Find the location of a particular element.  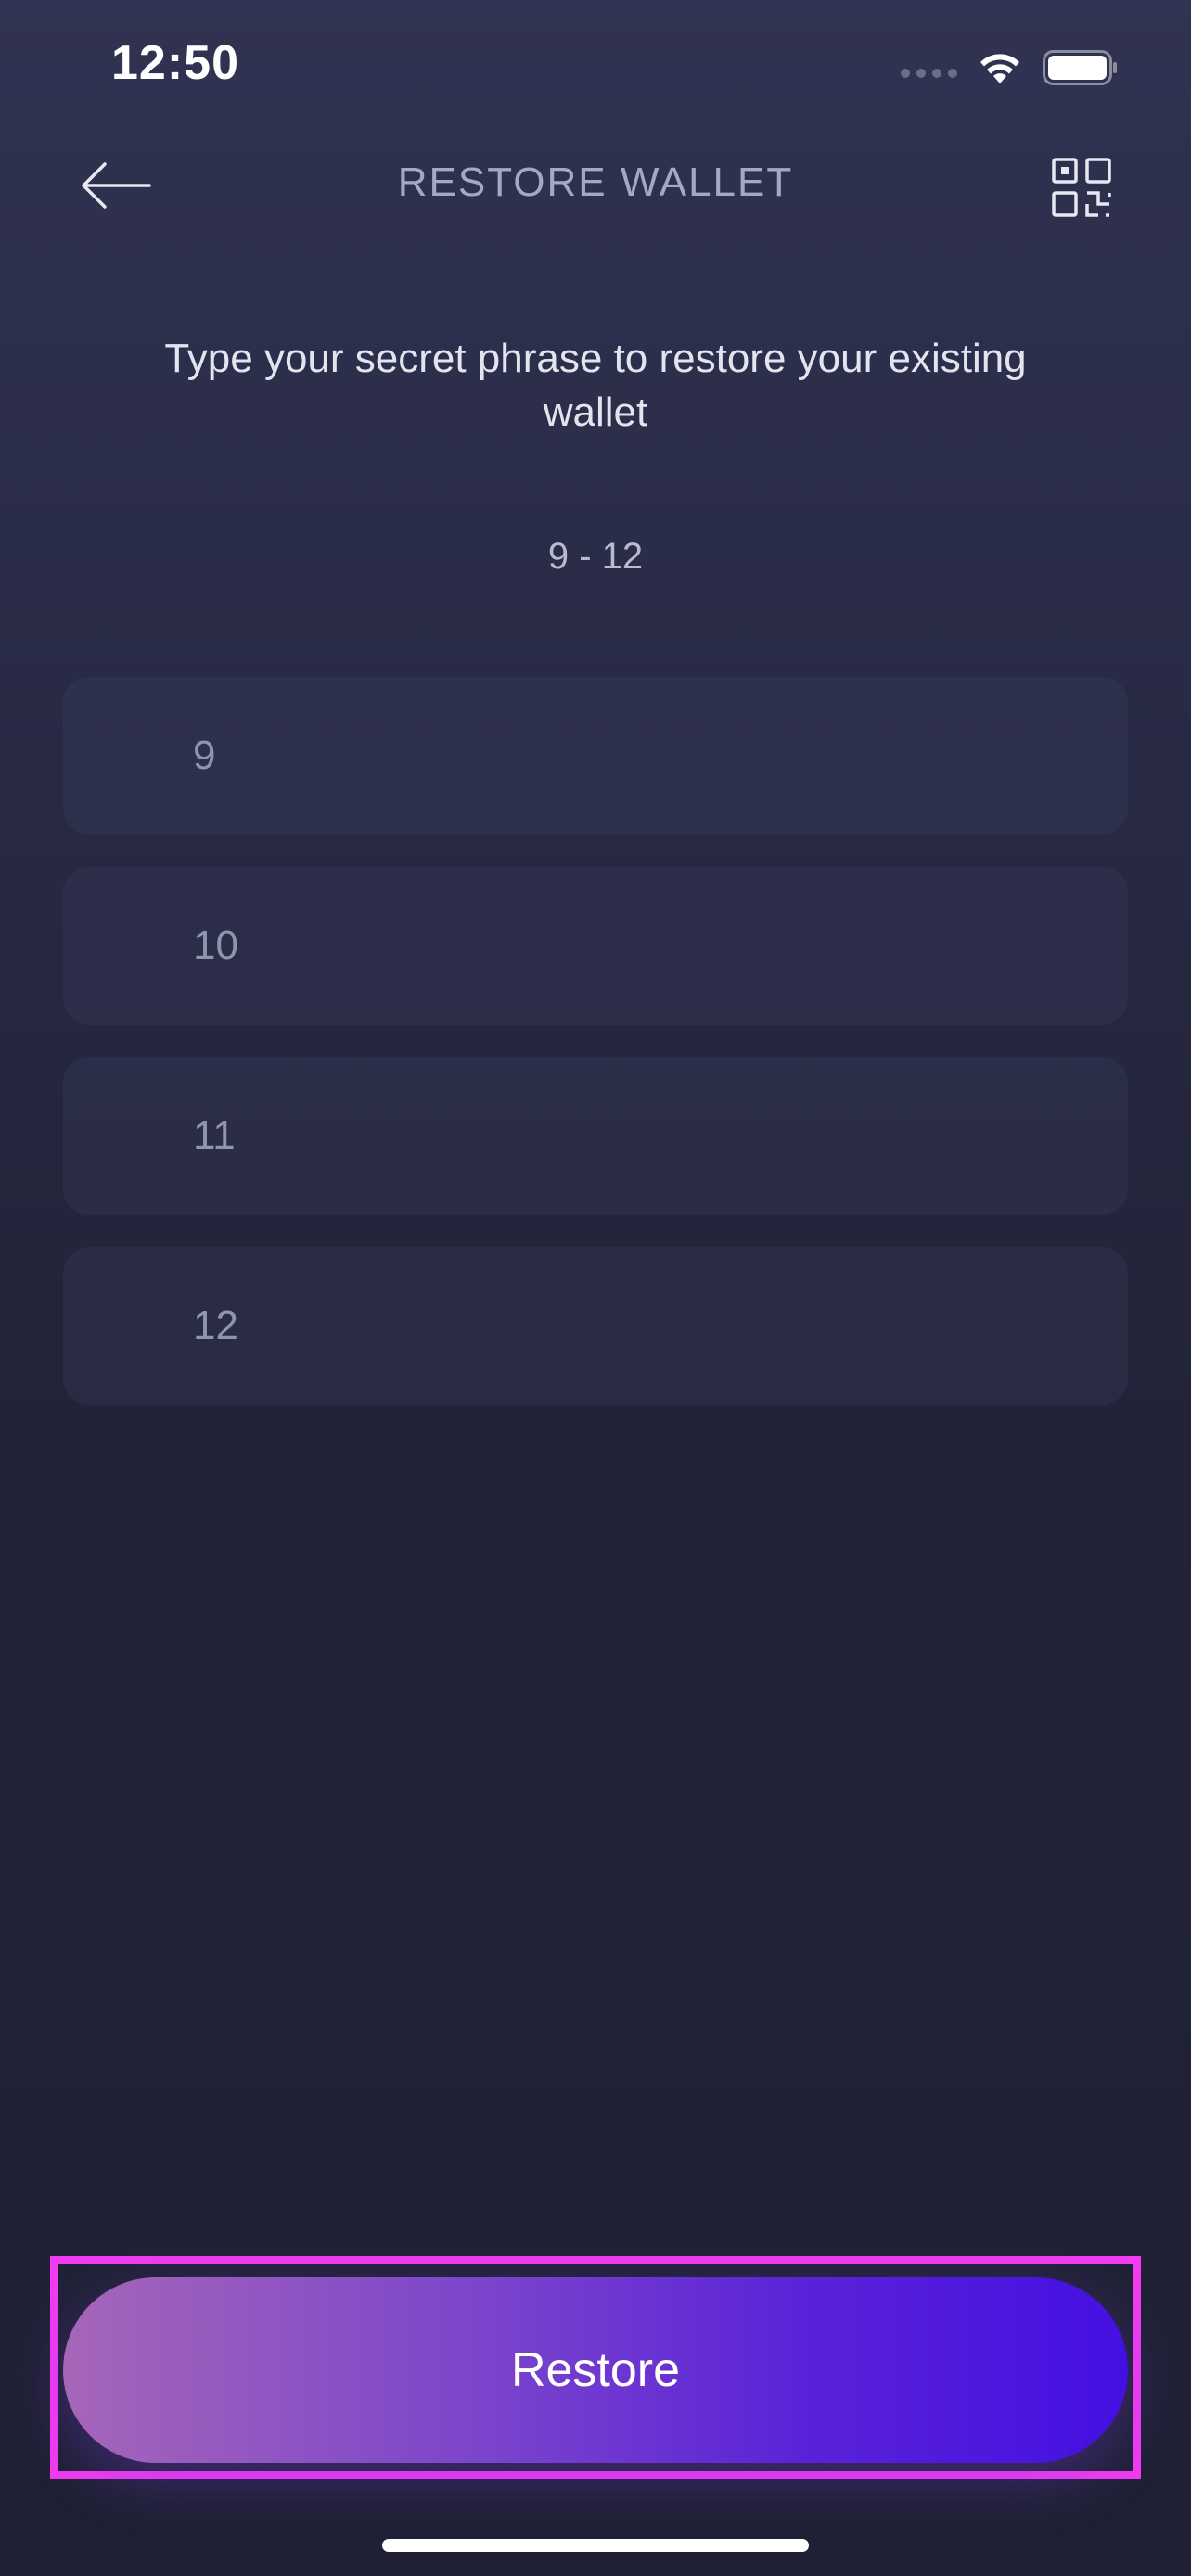

word-field-9: 9 is located at coordinates (595, 756).